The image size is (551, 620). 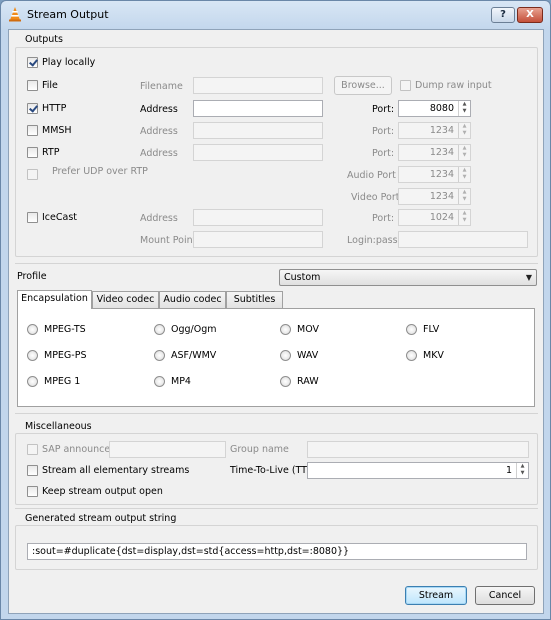 I want to click on icecast-port-label: Port:, so click(x=383, y=218).